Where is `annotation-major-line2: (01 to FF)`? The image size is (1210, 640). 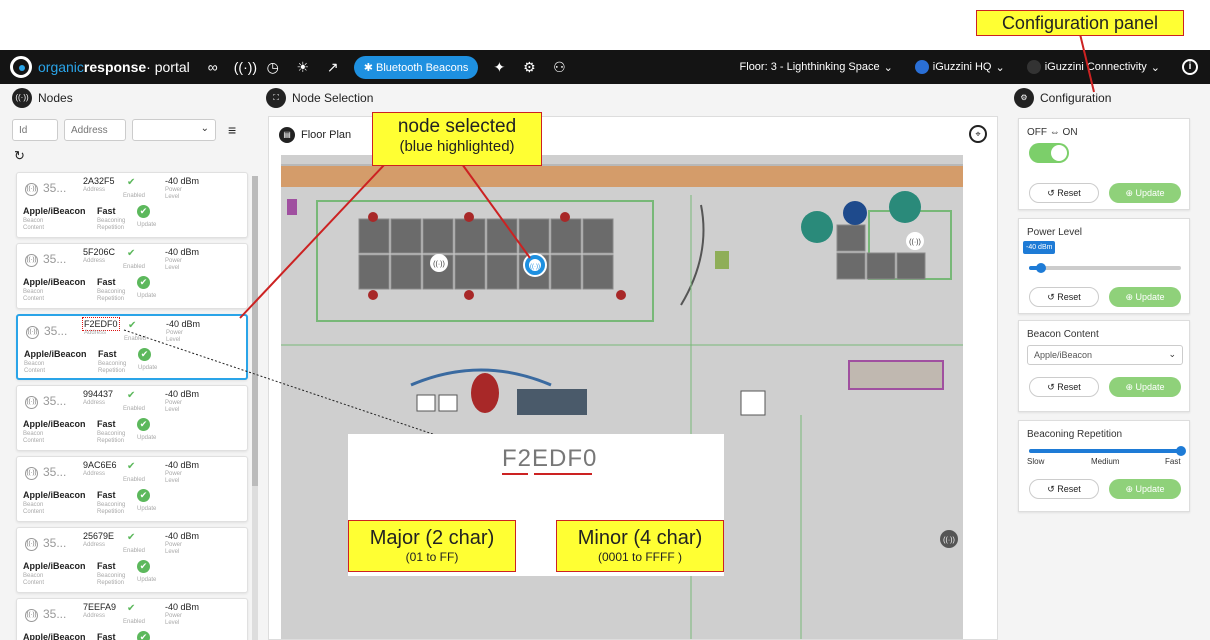
annotation-major-line2: (01 to FF) is located at coordinates (432, 557).